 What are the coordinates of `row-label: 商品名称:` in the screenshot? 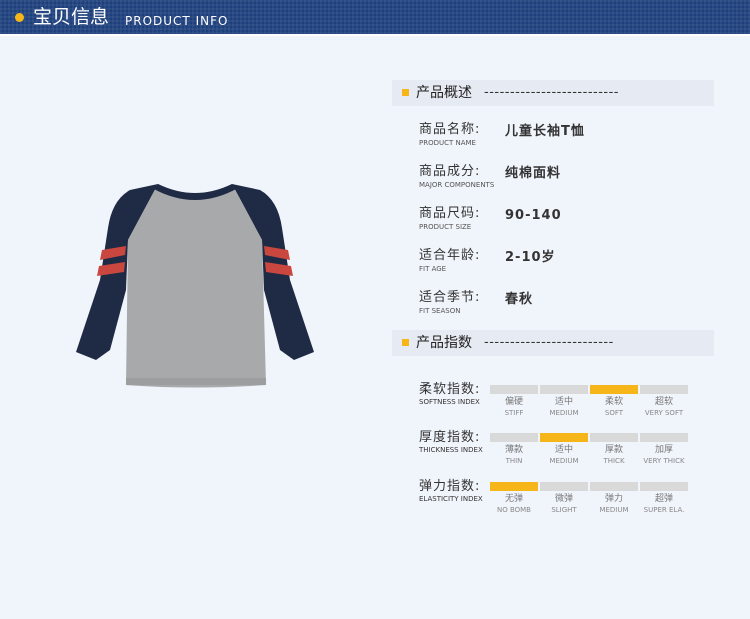 It's located at (450, 129).